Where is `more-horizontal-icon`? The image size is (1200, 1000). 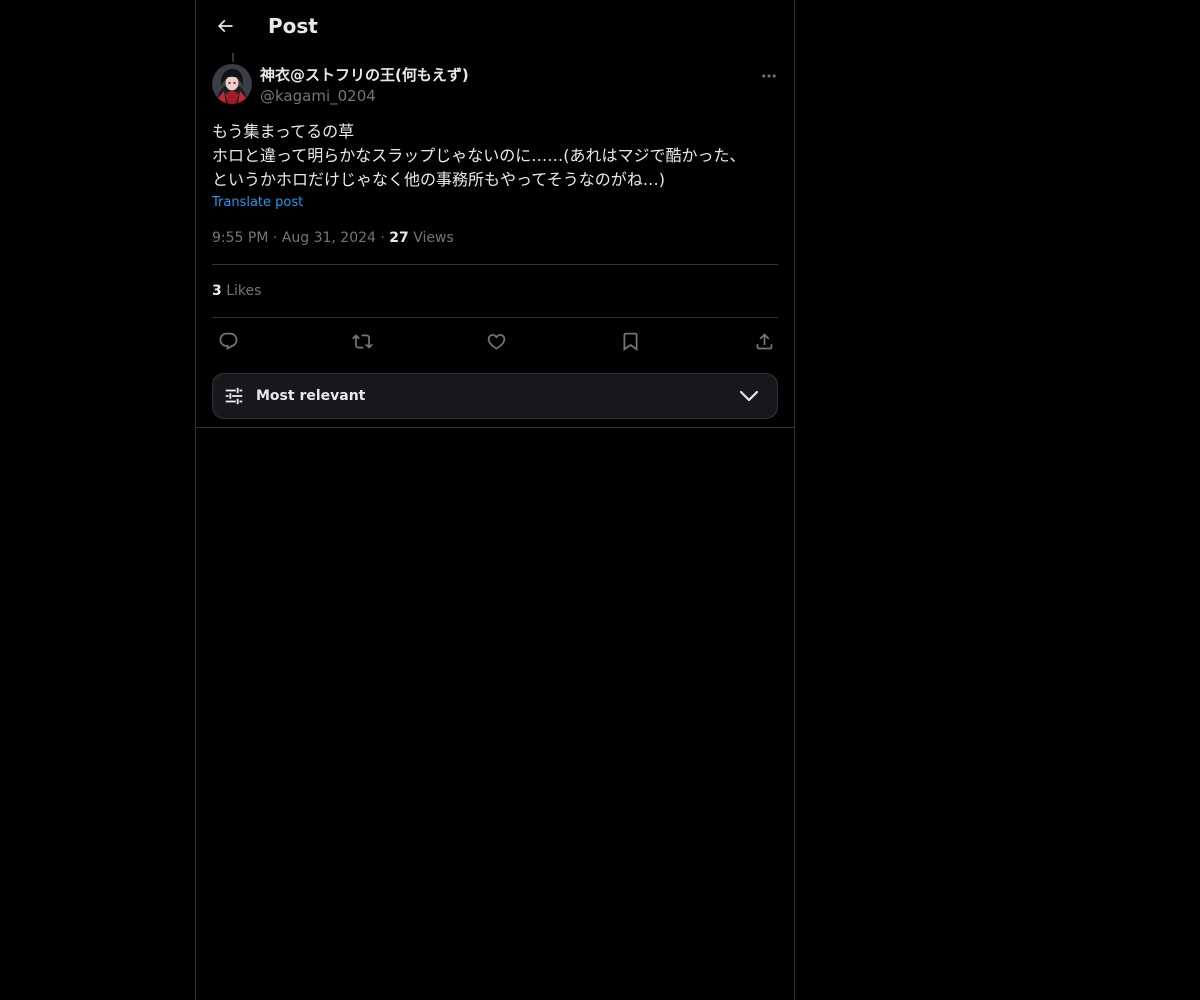
more-horizontal-icon is located at coordinates (769, 76).